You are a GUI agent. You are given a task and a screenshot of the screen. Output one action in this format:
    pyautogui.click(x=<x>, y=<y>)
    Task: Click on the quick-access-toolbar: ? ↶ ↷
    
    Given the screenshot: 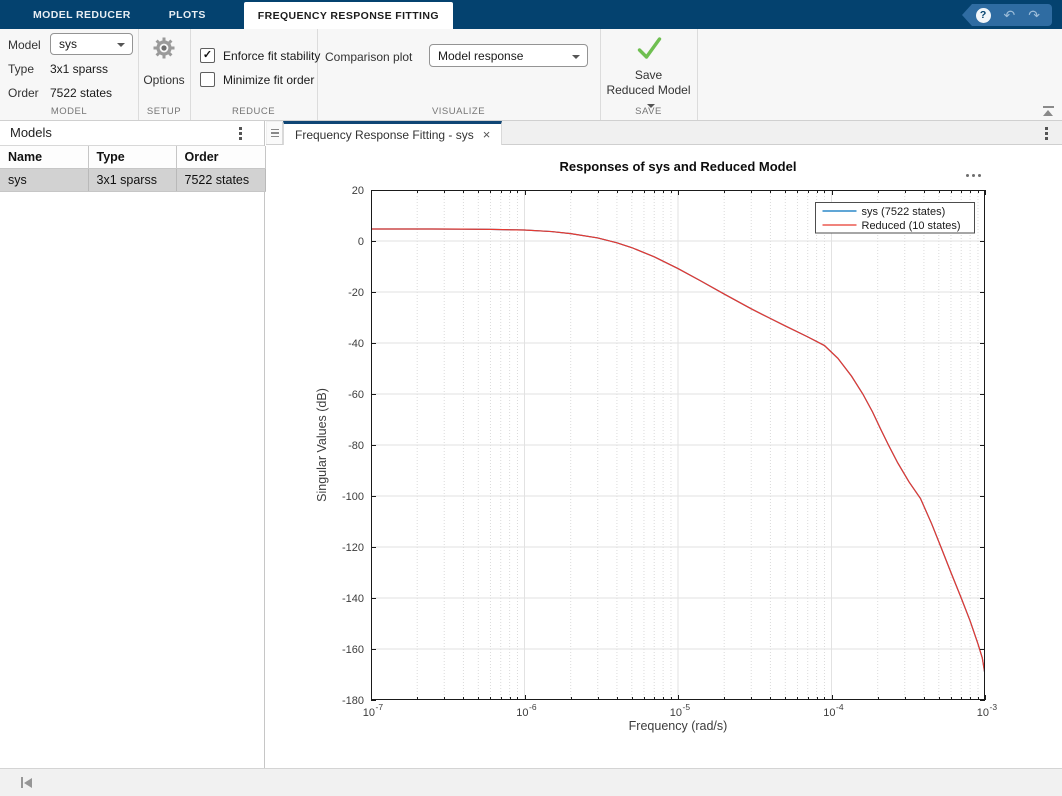 What is the action you would take?
    pyautogui.click(x=1006, y=15)
    